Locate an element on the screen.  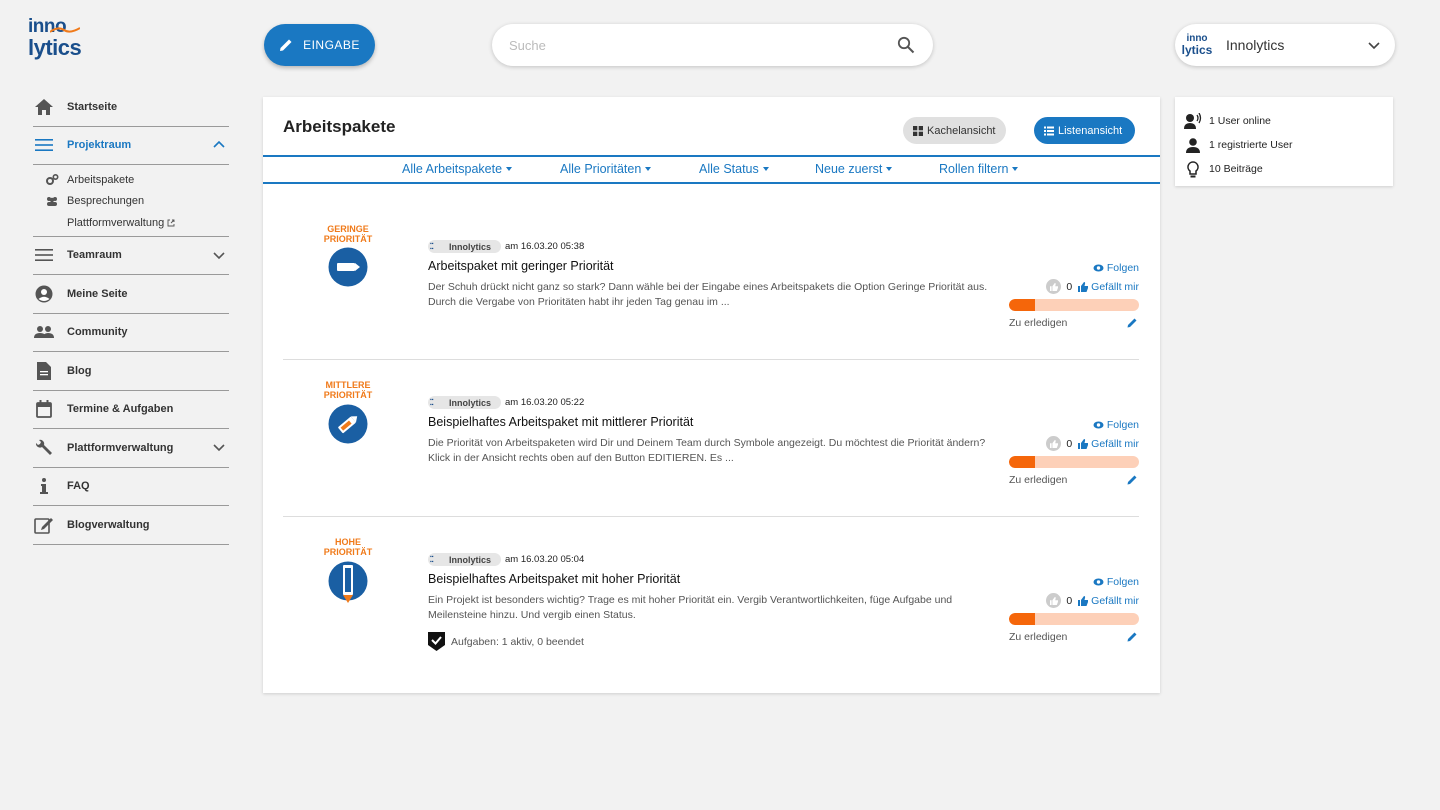
post-date: am 16.03.20 05:04 is located at coordinates (545, 559).